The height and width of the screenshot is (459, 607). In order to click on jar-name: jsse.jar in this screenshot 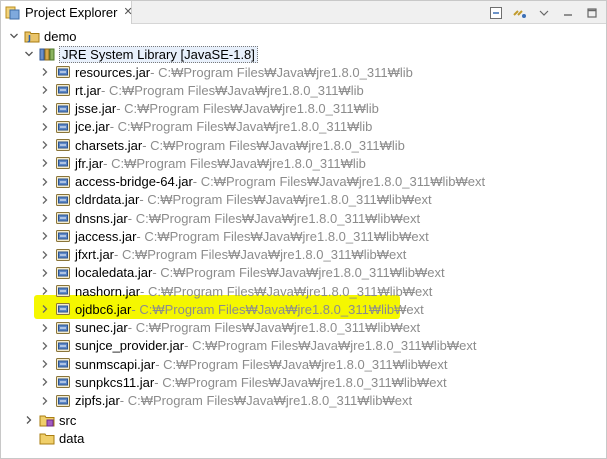, I will do `click(96, 108)`.